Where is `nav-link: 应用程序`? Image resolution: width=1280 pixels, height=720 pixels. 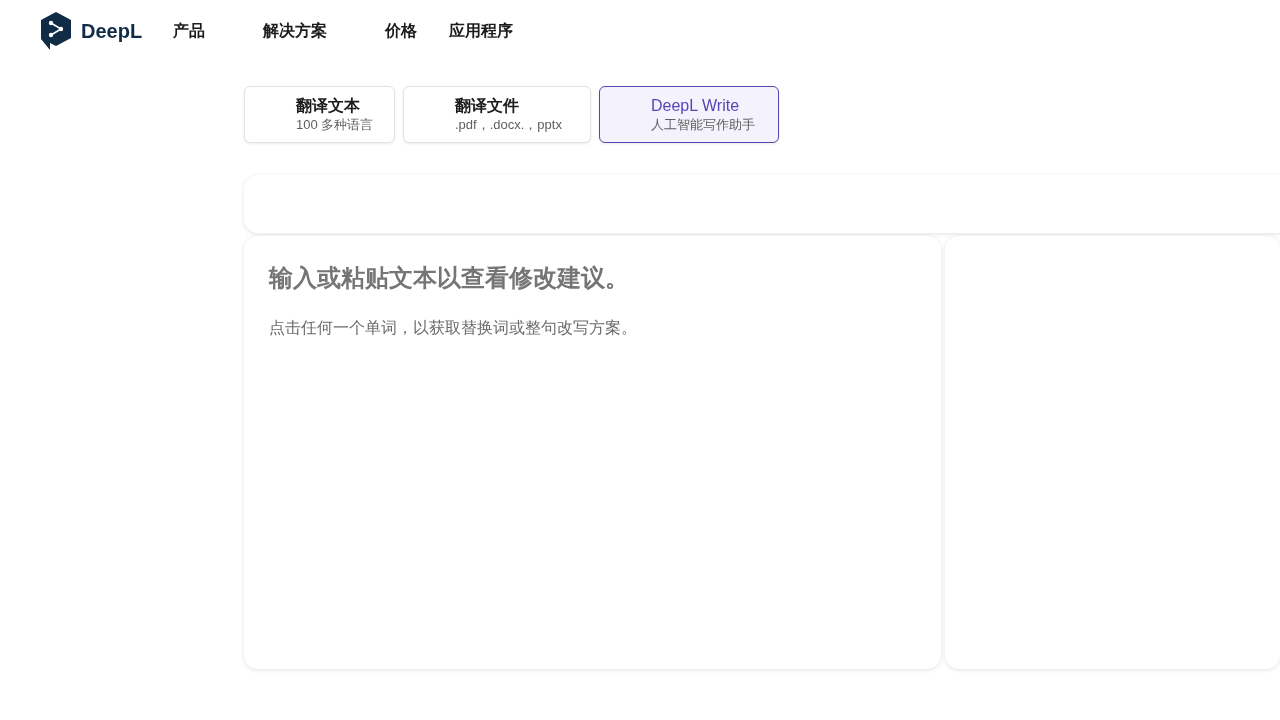
nav-link: 应用程序 is located at coordinates (489, 31).